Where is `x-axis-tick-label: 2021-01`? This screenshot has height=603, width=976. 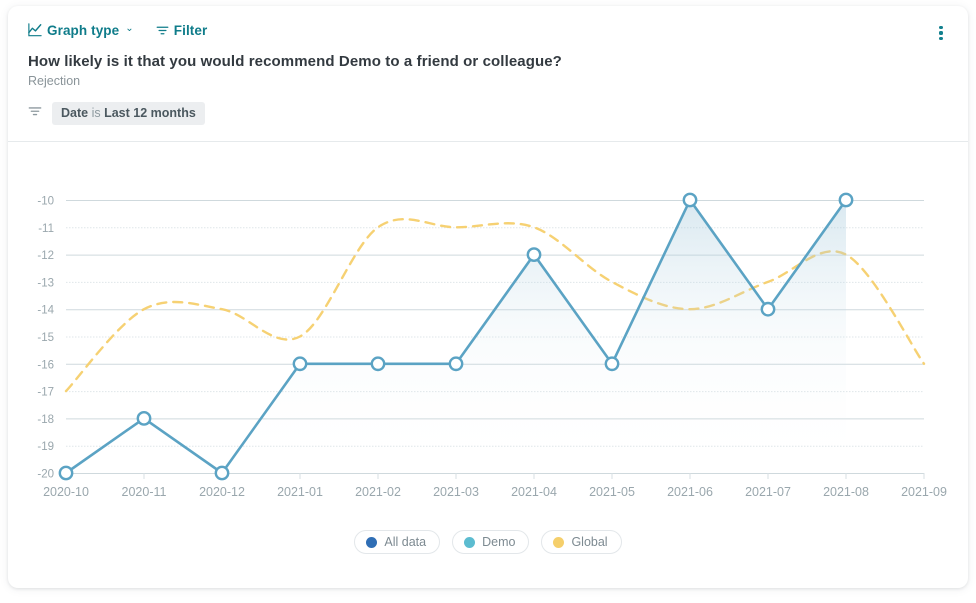
x-axis-tick-label: 2021-01 is located at coordinates (300, 492).